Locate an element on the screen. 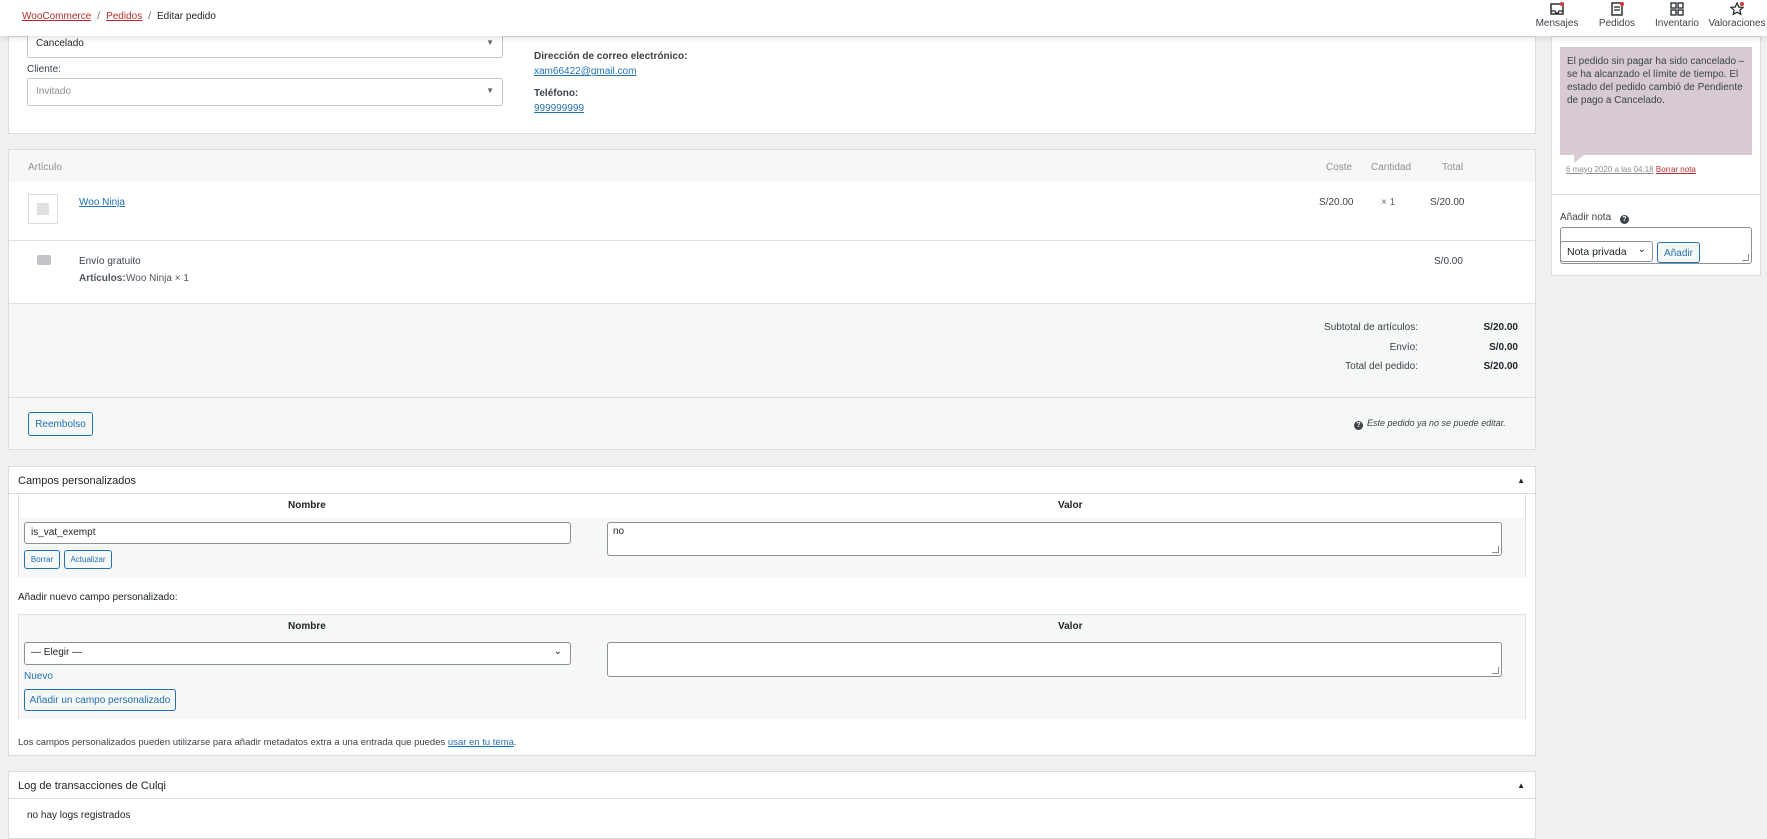  activity-label: Valoraciones is located at coordinates (1737, 23).